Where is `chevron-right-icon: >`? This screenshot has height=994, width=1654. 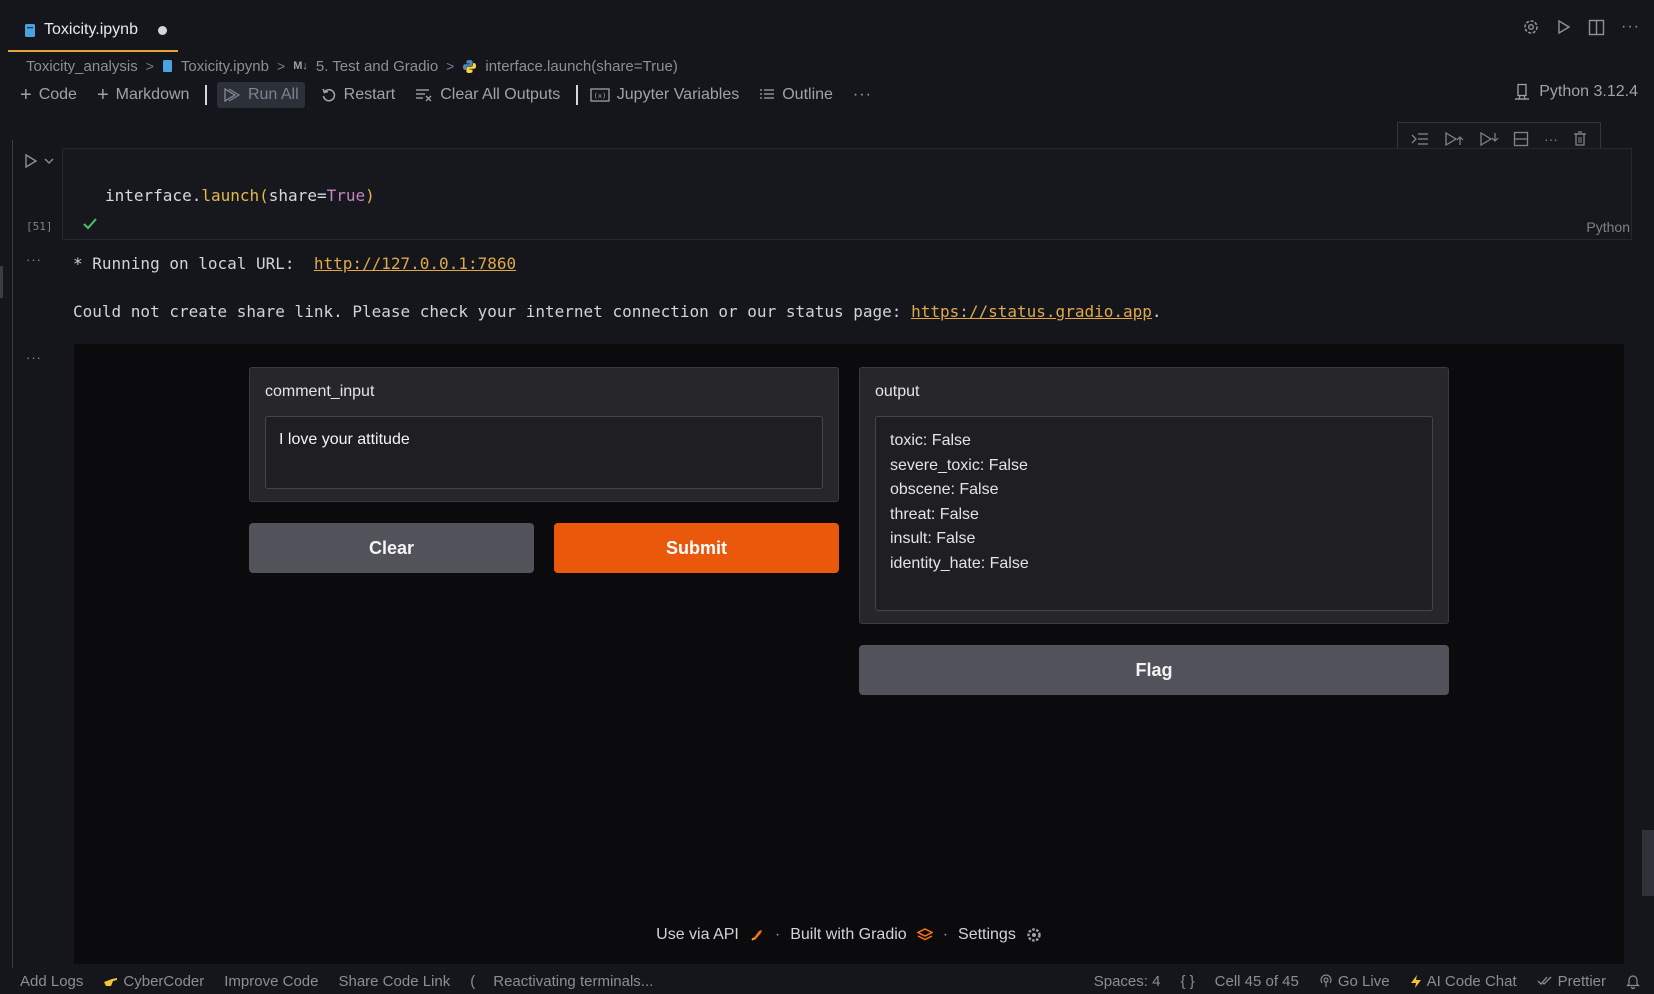 chevron-right-icon: > is located at coordinates (149, 66).